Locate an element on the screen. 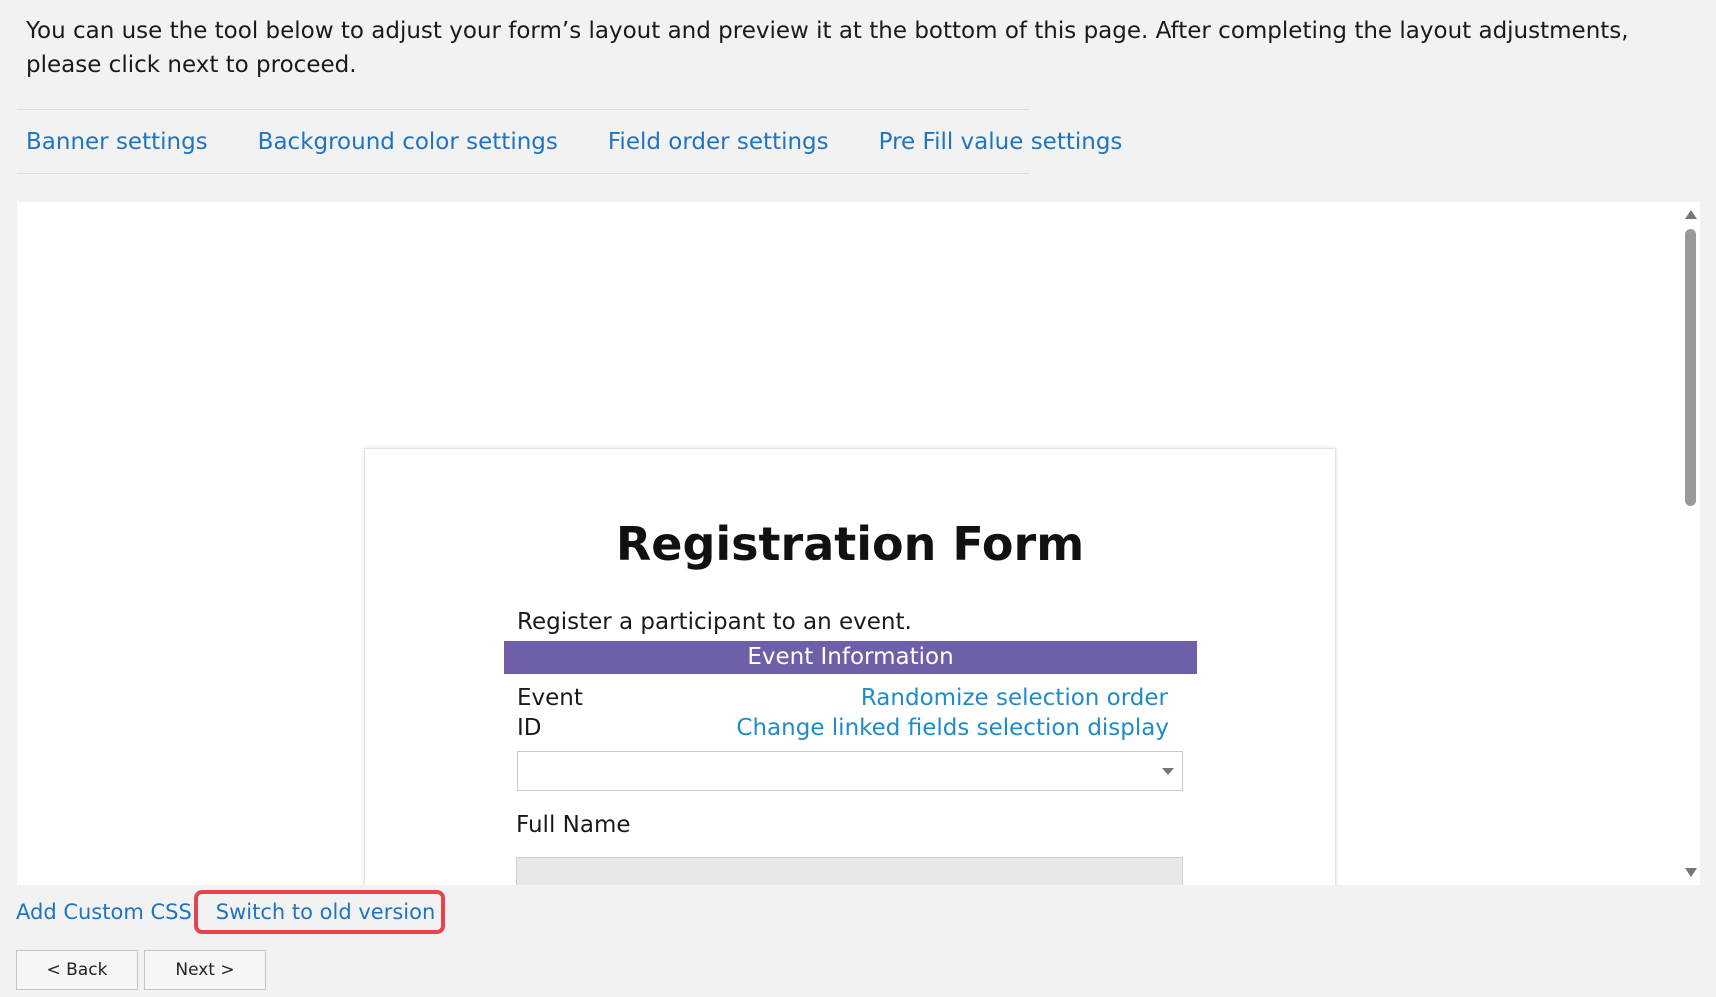 This screenshot has width=1716, height=997. randomize-selection-link: Randomize selection order is located at coordinates (1014, 698).